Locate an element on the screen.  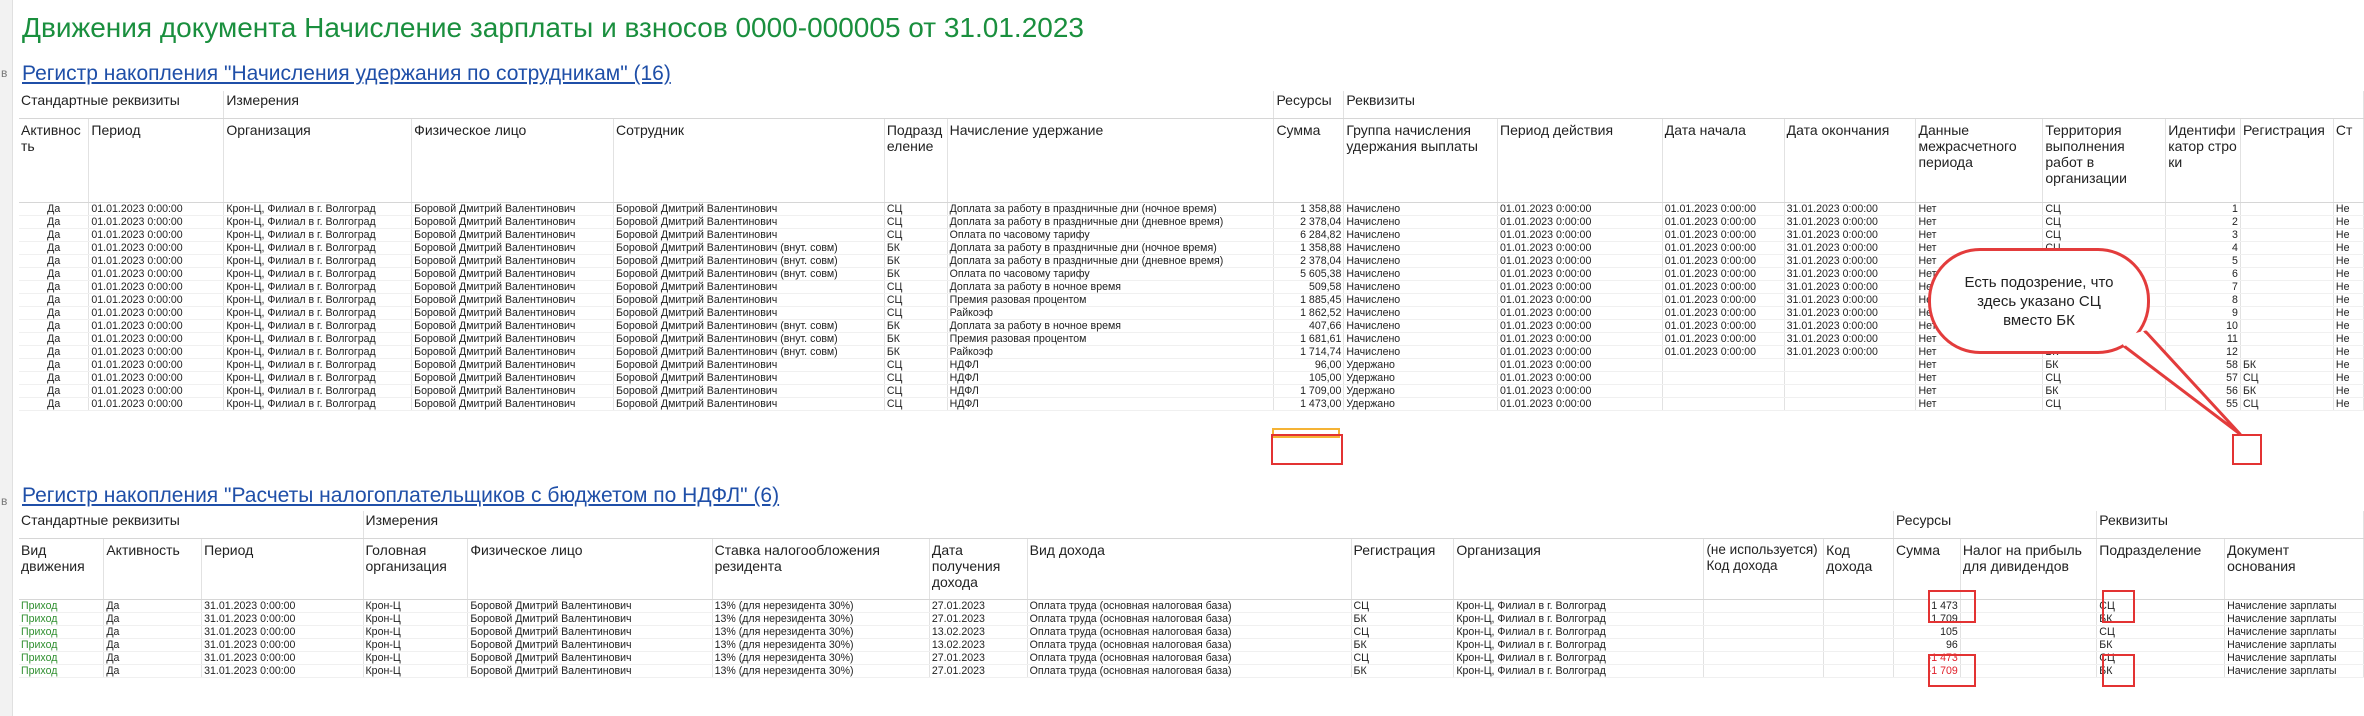
callout-tail-cover is located at coordinates (2134, 338).